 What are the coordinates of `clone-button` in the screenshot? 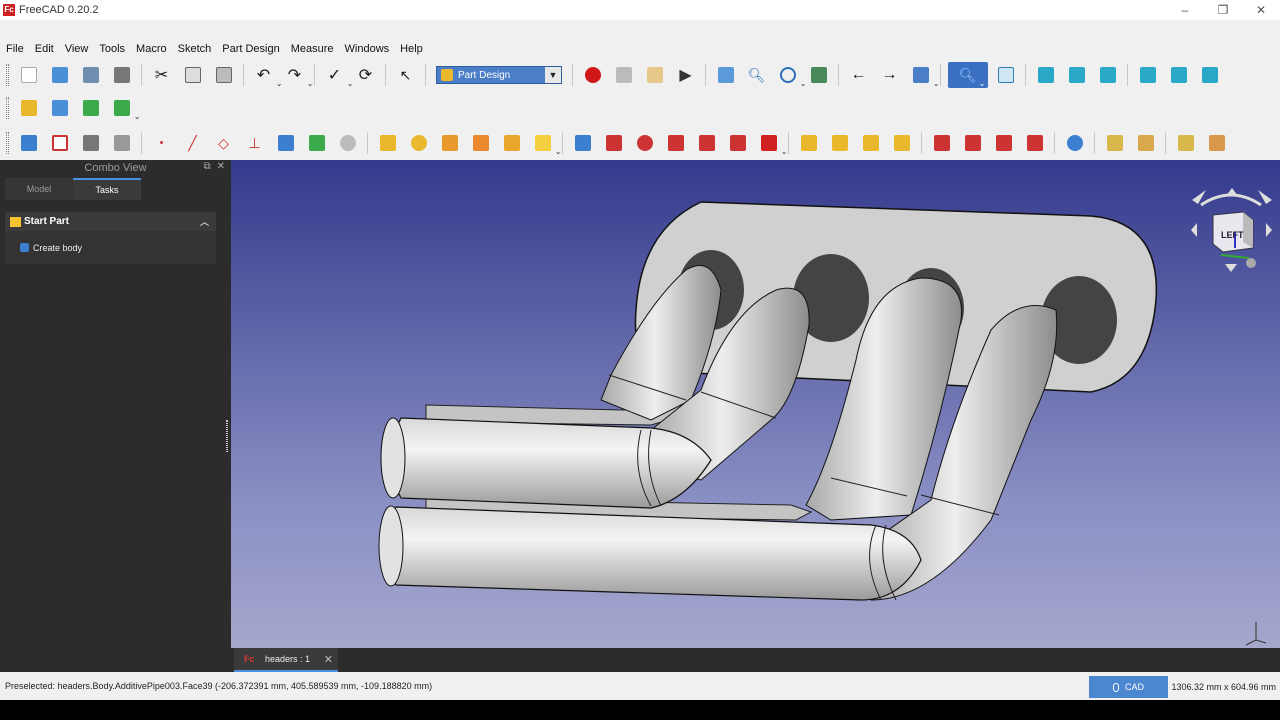 It's located at (317, 143).